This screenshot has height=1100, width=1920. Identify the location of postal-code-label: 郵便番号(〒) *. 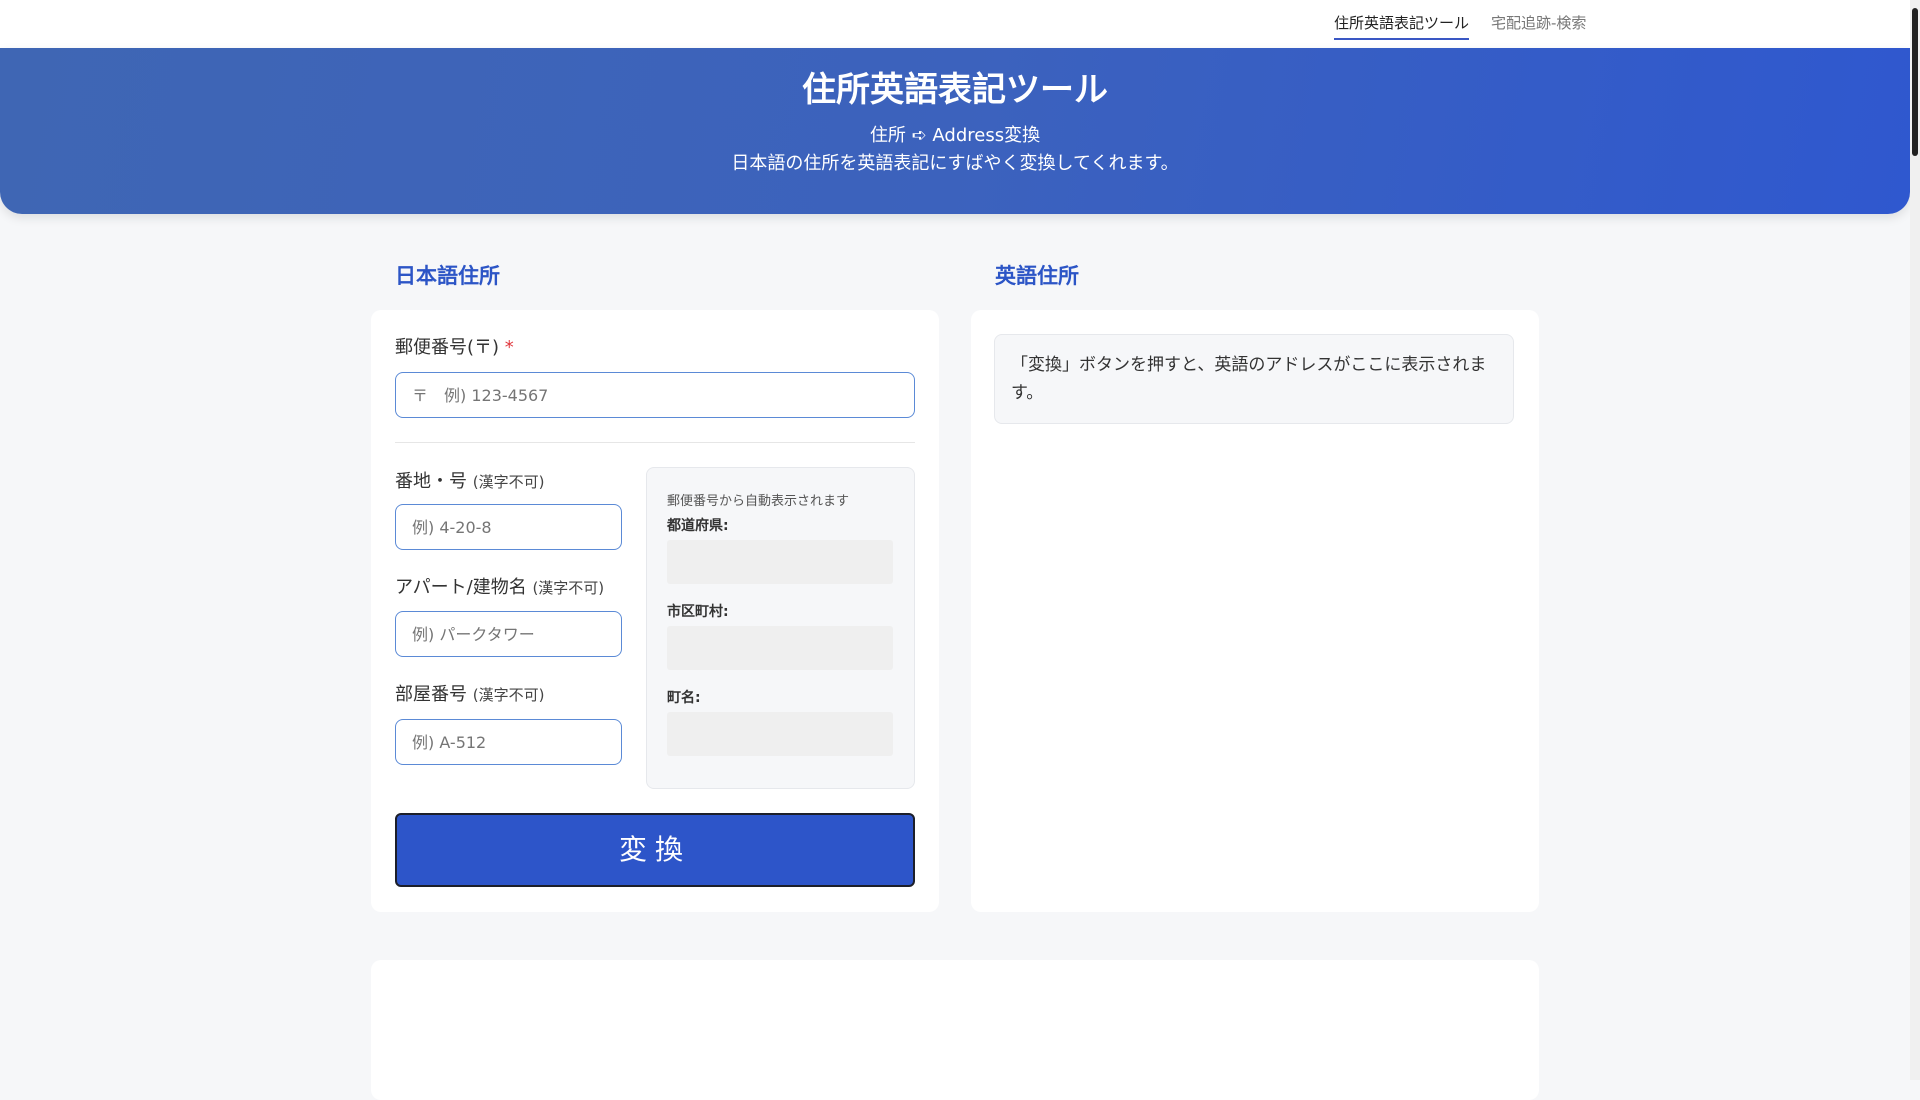
(454, 347).